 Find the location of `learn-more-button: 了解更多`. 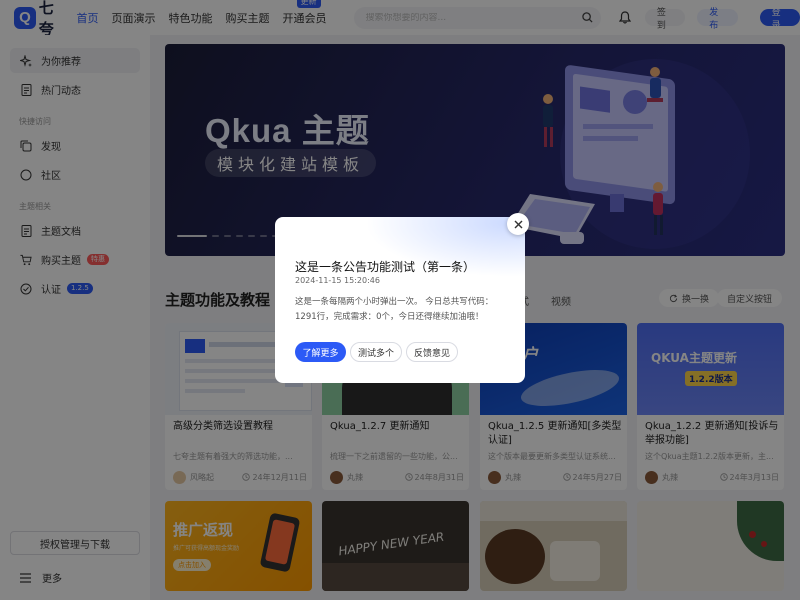

learn-more-button: 了解更多 is located at coordinates (320, 352).